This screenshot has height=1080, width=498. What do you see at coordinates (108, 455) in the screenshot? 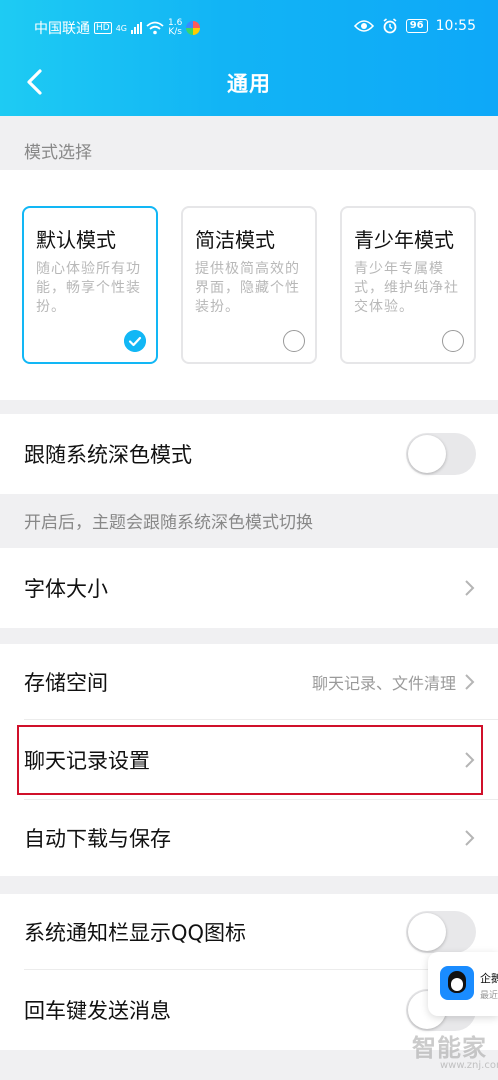
I see `dark-mode-label: 跟随系统深色模式` at bounding box center [108, 455].